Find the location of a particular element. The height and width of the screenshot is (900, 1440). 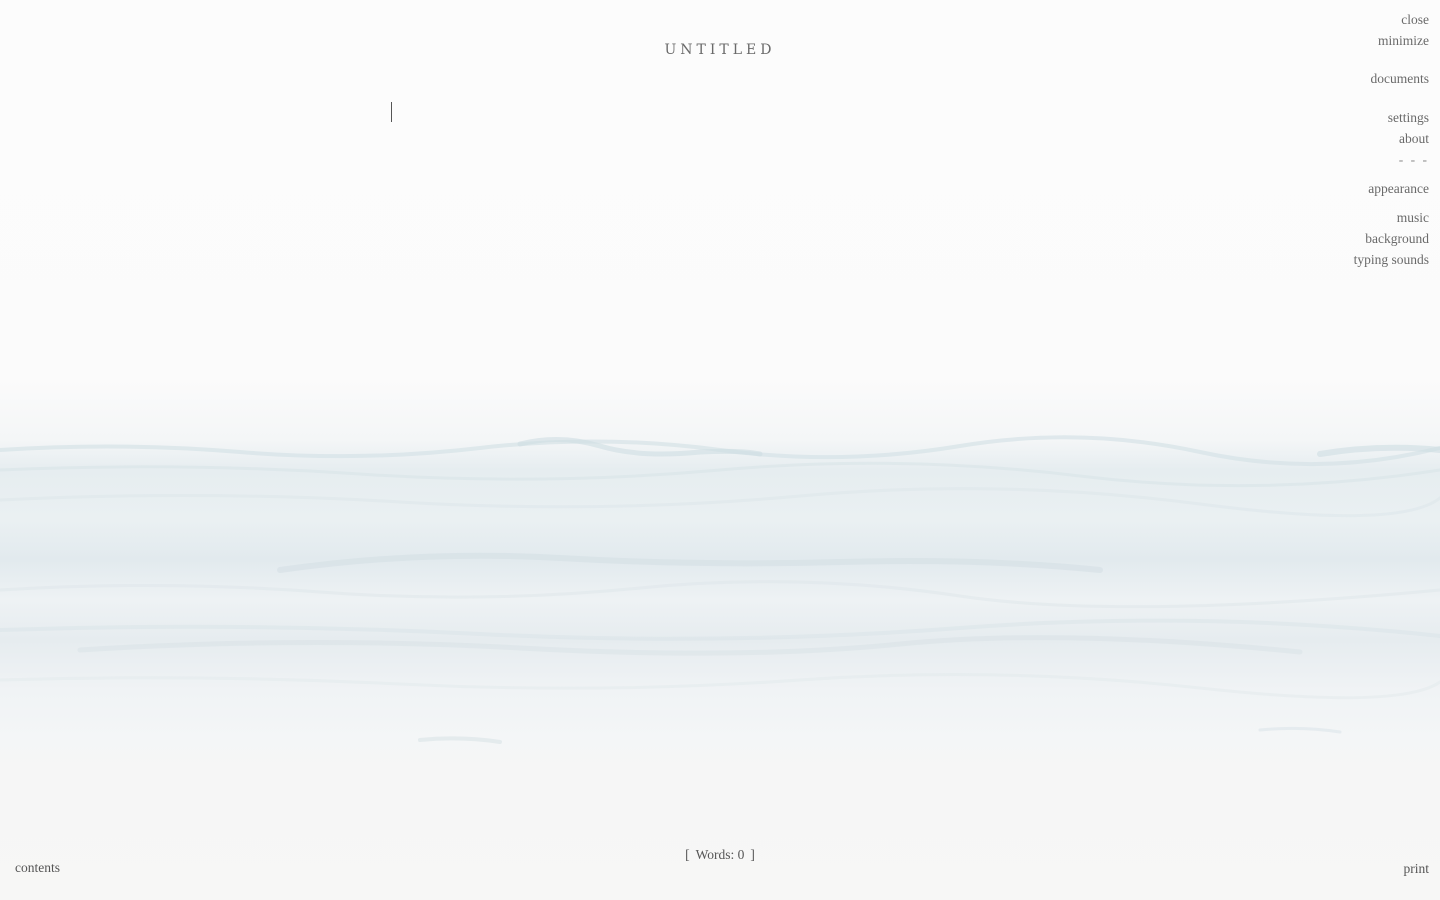

close-button: close is located at coordinates (1391, 19).